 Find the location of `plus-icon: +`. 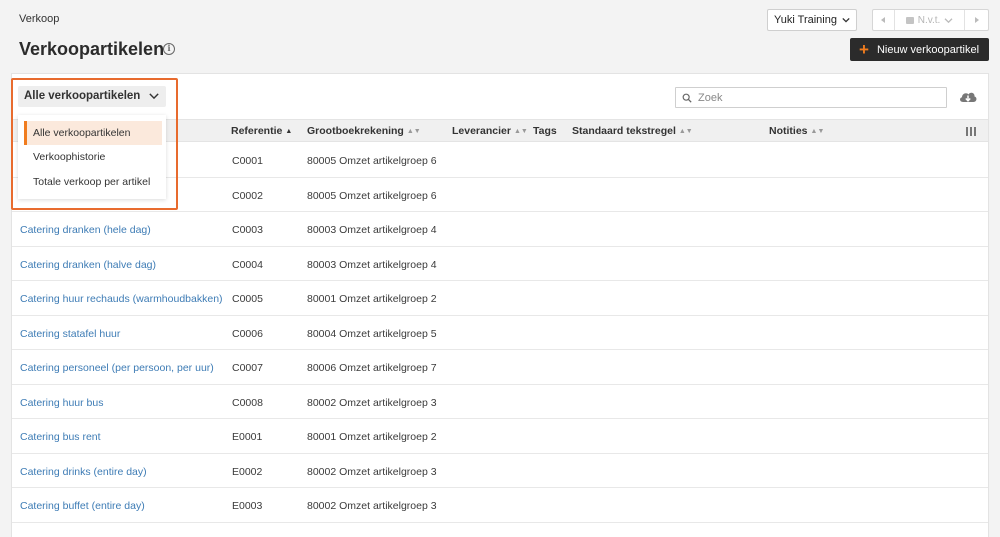

plus-icon: + is located at coordinates (864, 49).